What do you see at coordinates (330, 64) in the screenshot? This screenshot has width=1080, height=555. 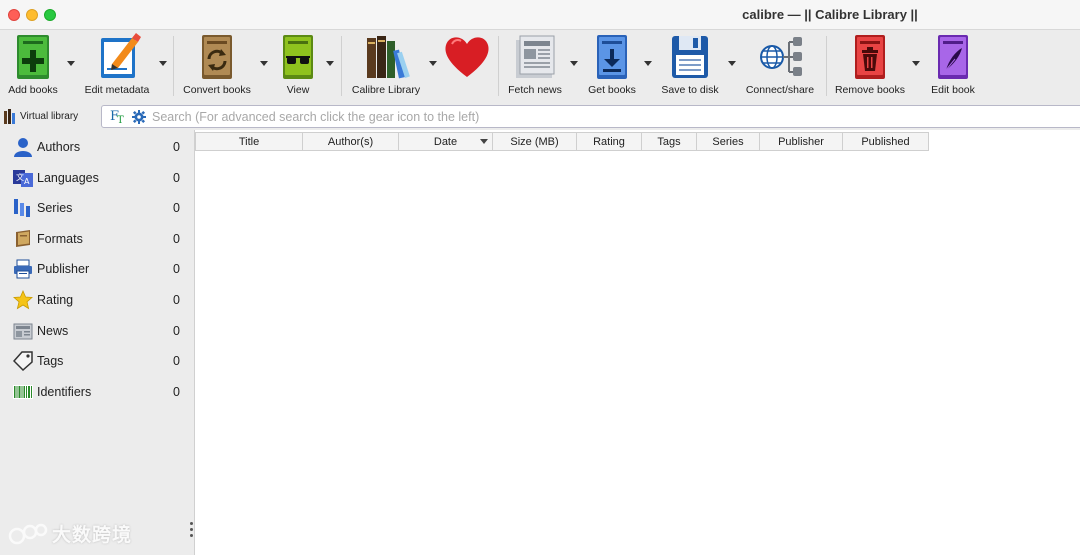 I see `view-dropdown` at bounding box center [330, 64].